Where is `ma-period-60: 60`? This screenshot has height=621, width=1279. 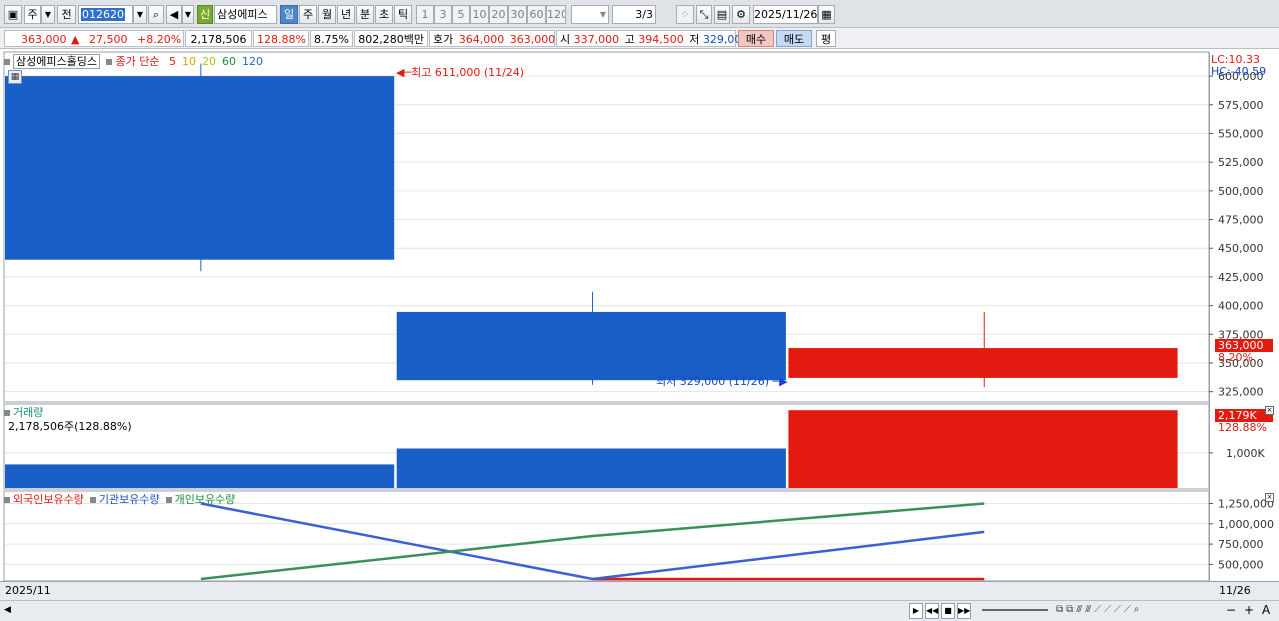
ma-period-60: 60 is located at coordinates (229, 61).